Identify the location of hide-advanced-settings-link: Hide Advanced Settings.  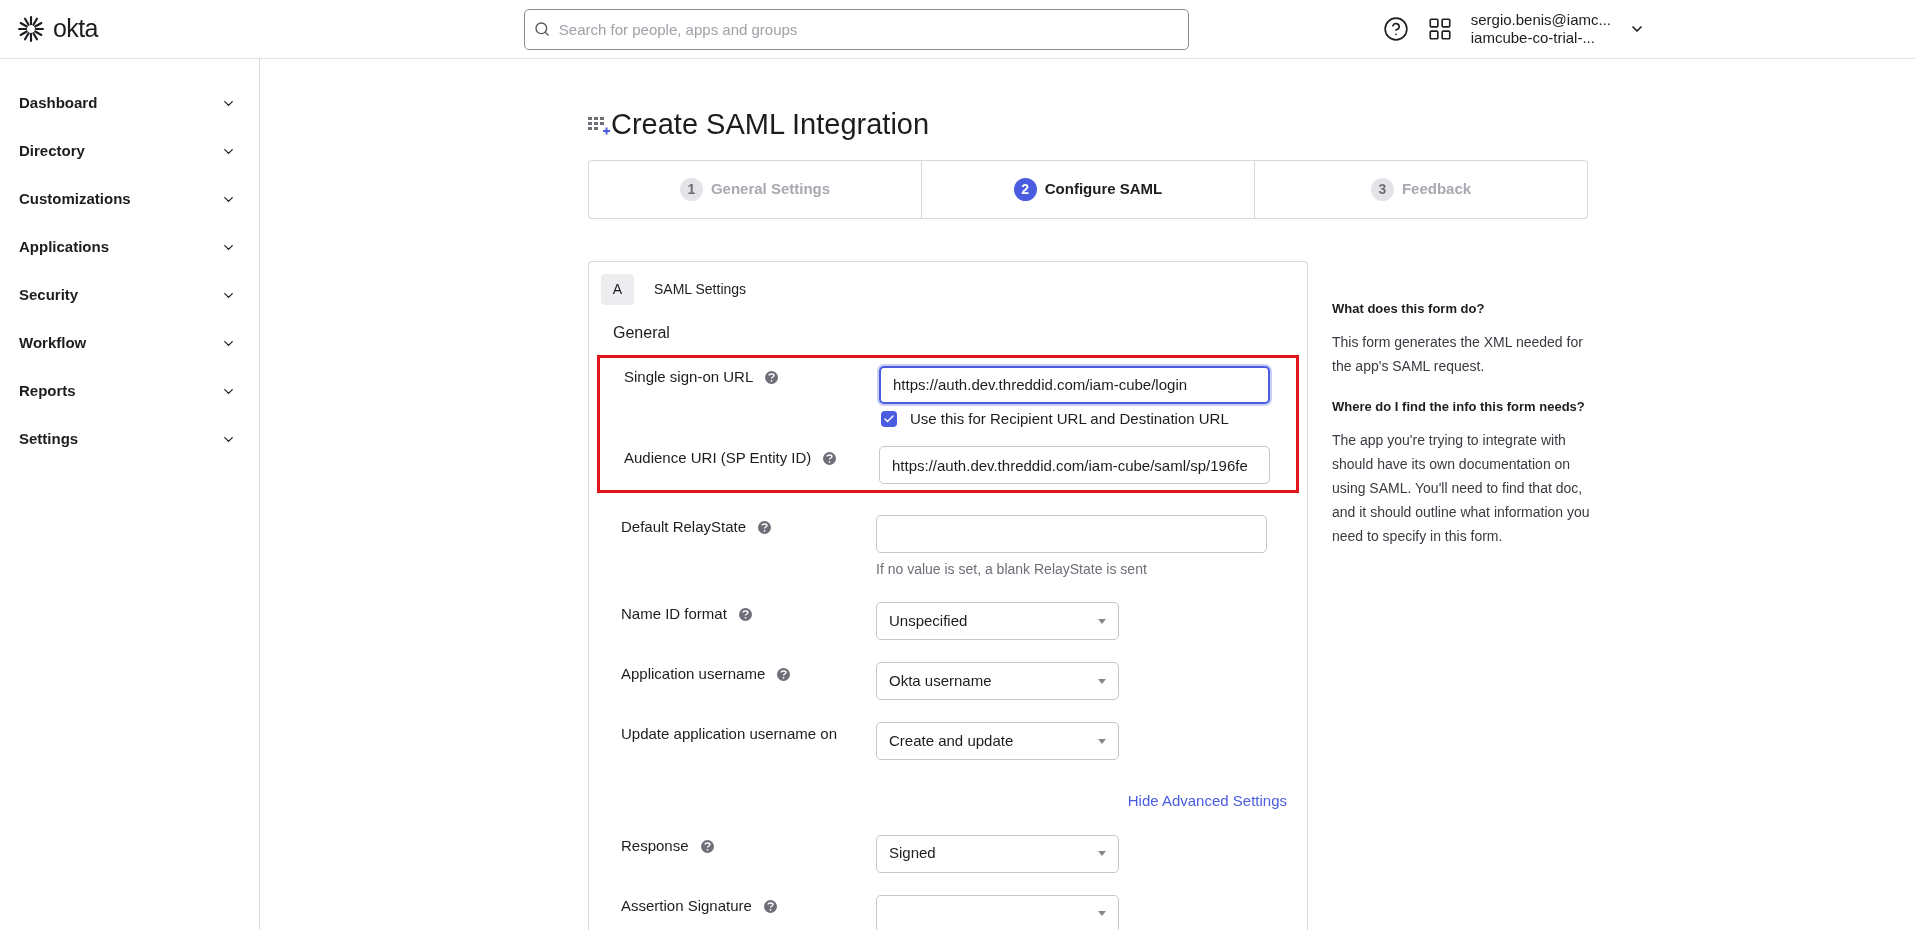
(1207, 801).